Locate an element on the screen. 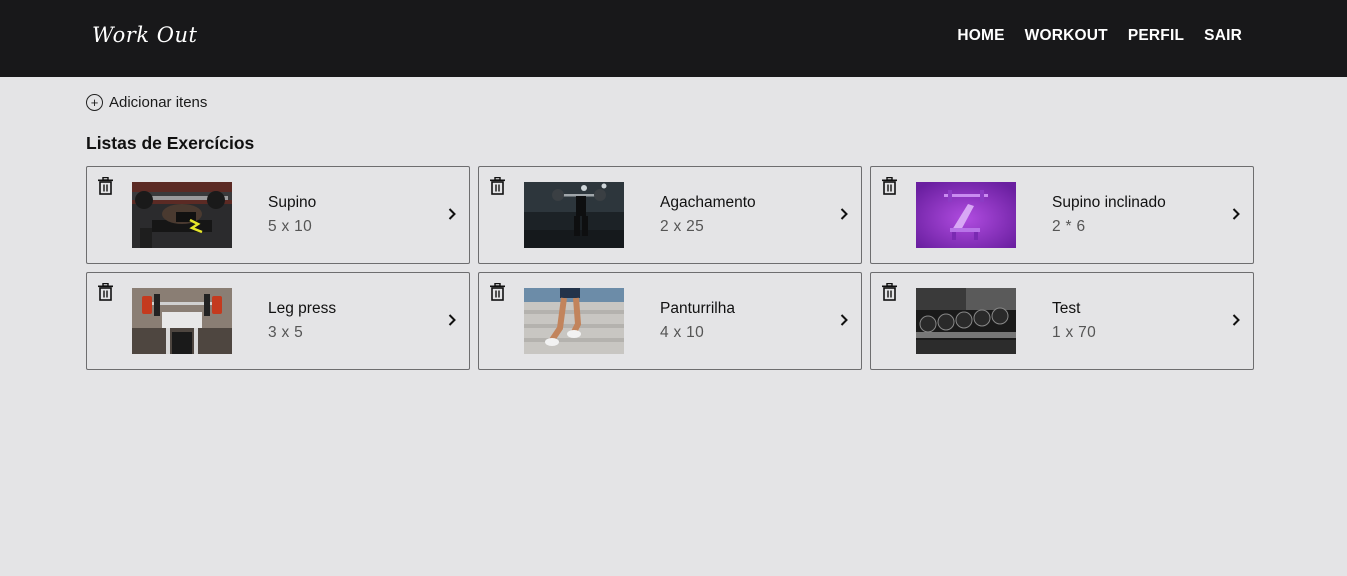  exercise-name: Supino is located at coordinates (292, 202).